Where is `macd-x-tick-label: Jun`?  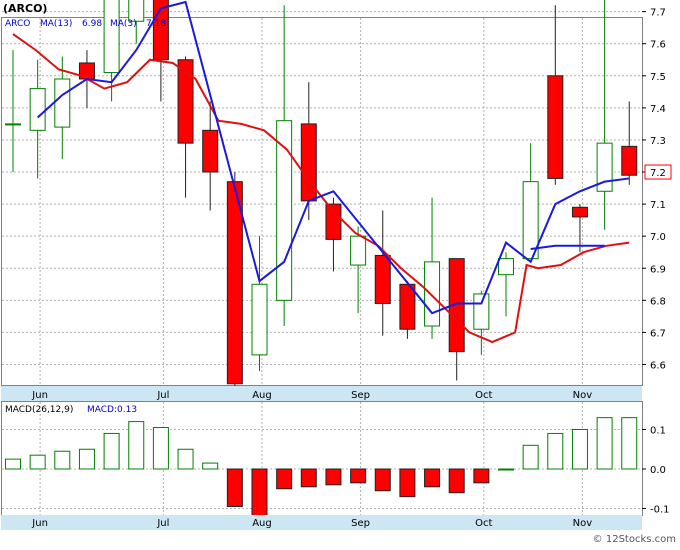 macd-x-tick-label: Jun is located at coordinates (39, 523).